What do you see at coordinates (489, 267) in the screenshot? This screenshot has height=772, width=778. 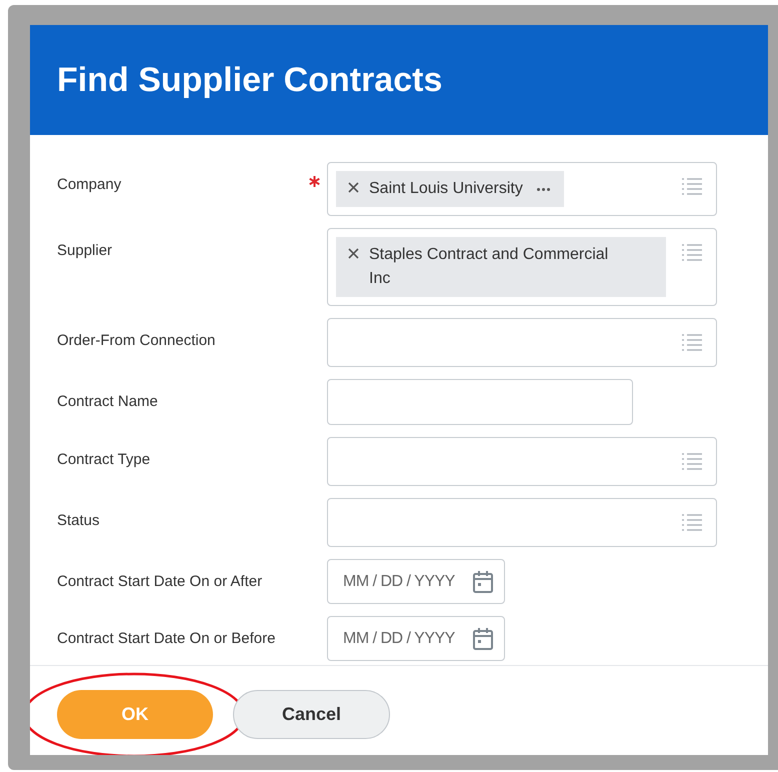 I see `pill-text: Staples Contract and Commercial Inc` at bounding box center [489, 267].